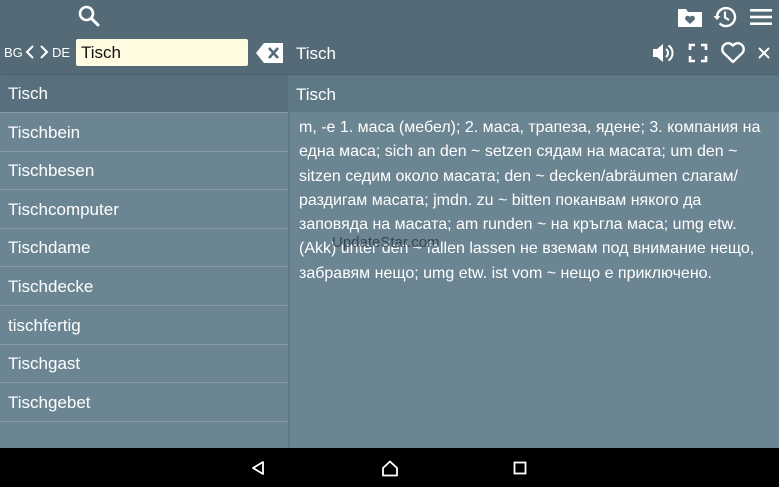 Image resolution: width=779 pixels, height=487 pixels. What do you see at coordinates (144, 326) in the screenshot?
I see `list-item-tischfertig: tischfertig` at bounding box center [144, 326].